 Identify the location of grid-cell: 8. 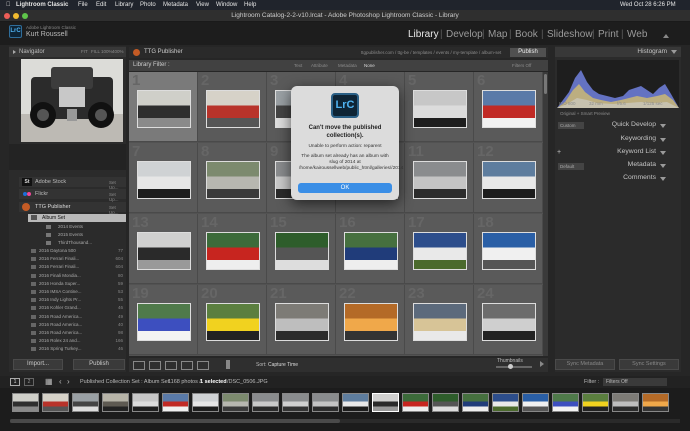
(232, 178).